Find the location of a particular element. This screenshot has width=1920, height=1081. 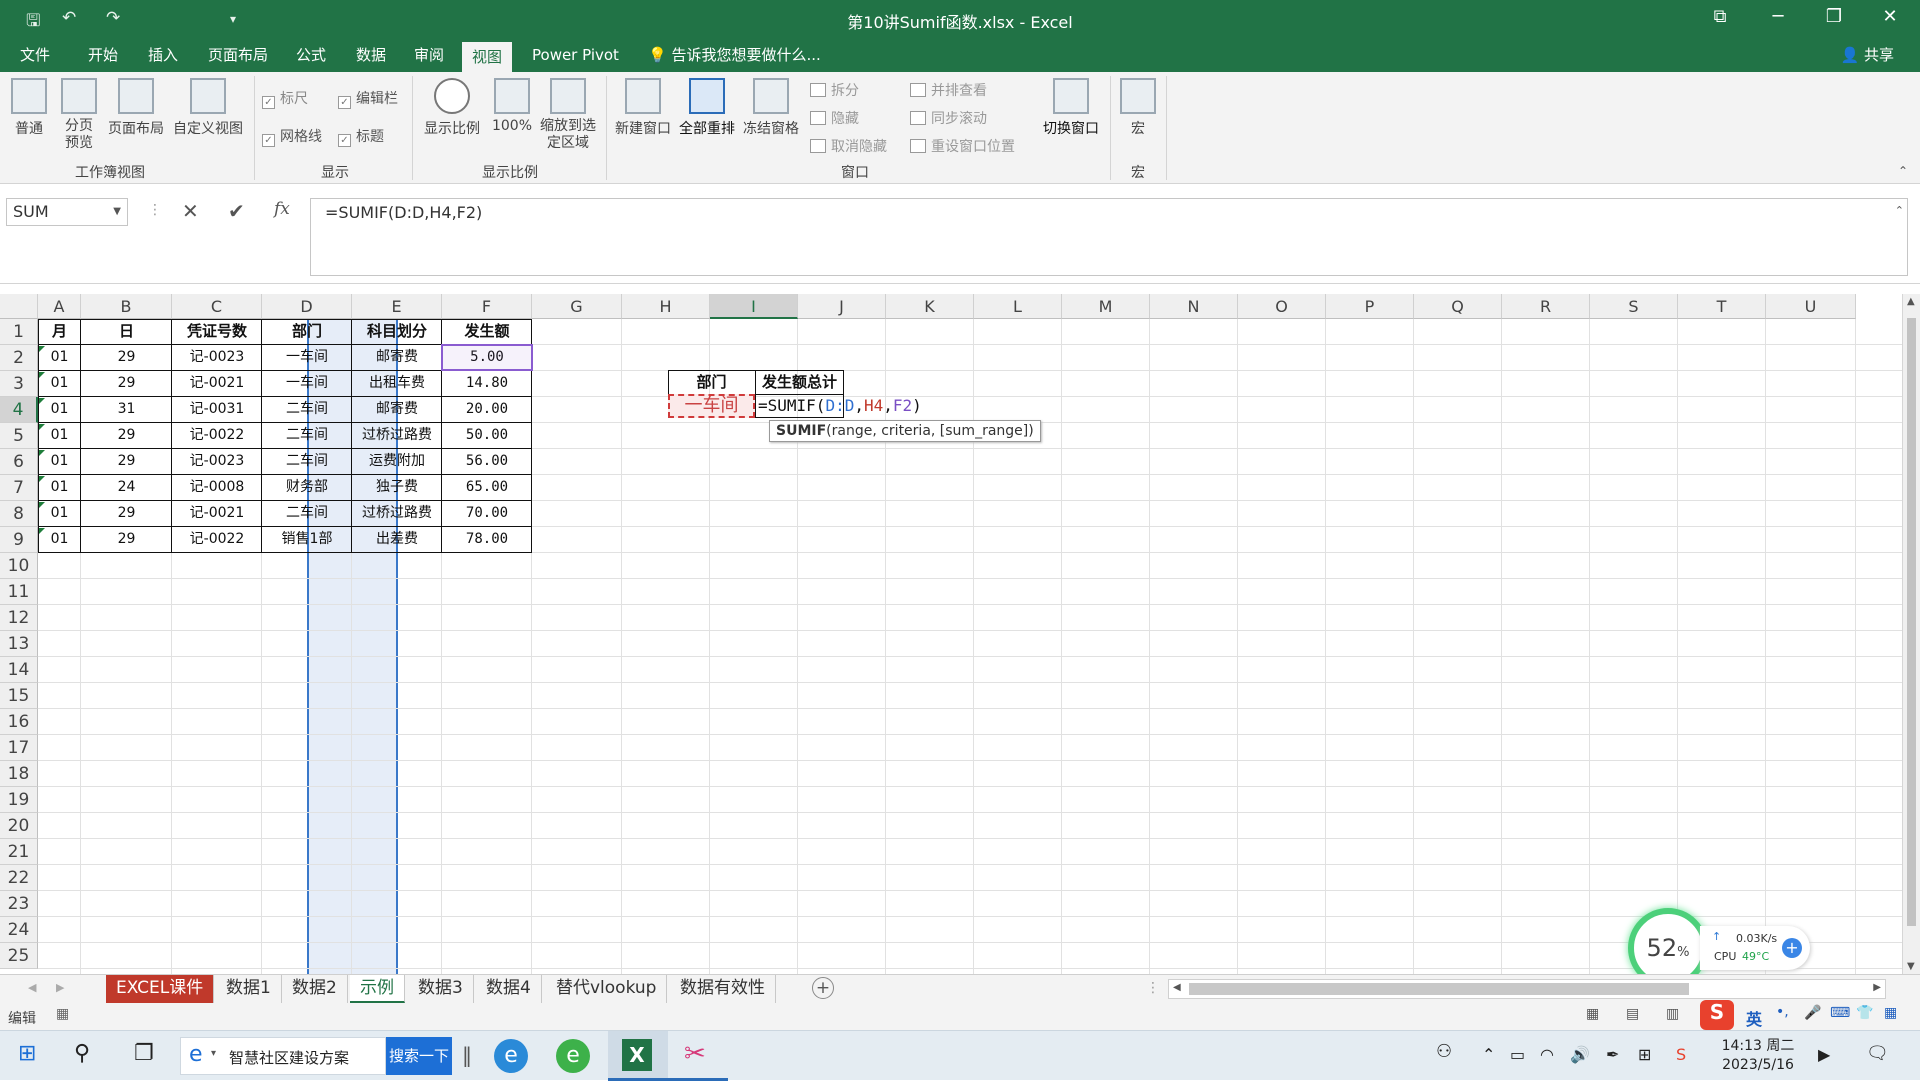

sheet-tab-data2: 数据2 is located at coordinates (315, 989).